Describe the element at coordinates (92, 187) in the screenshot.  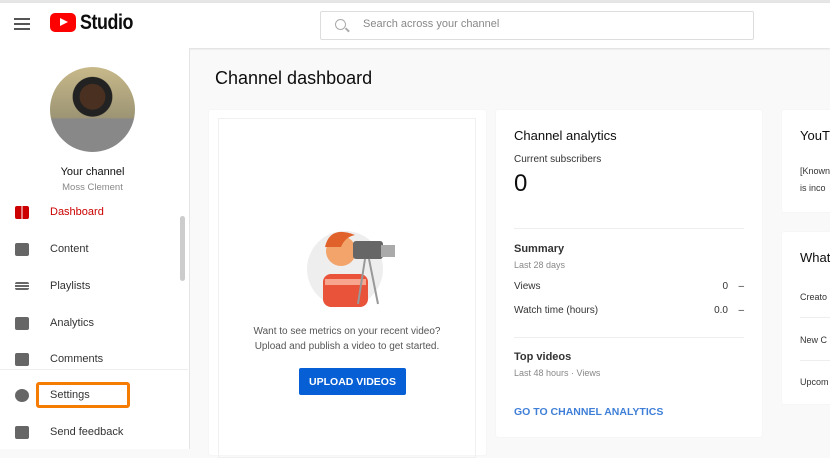
I see `channel-name: Moss Clement` at that location.